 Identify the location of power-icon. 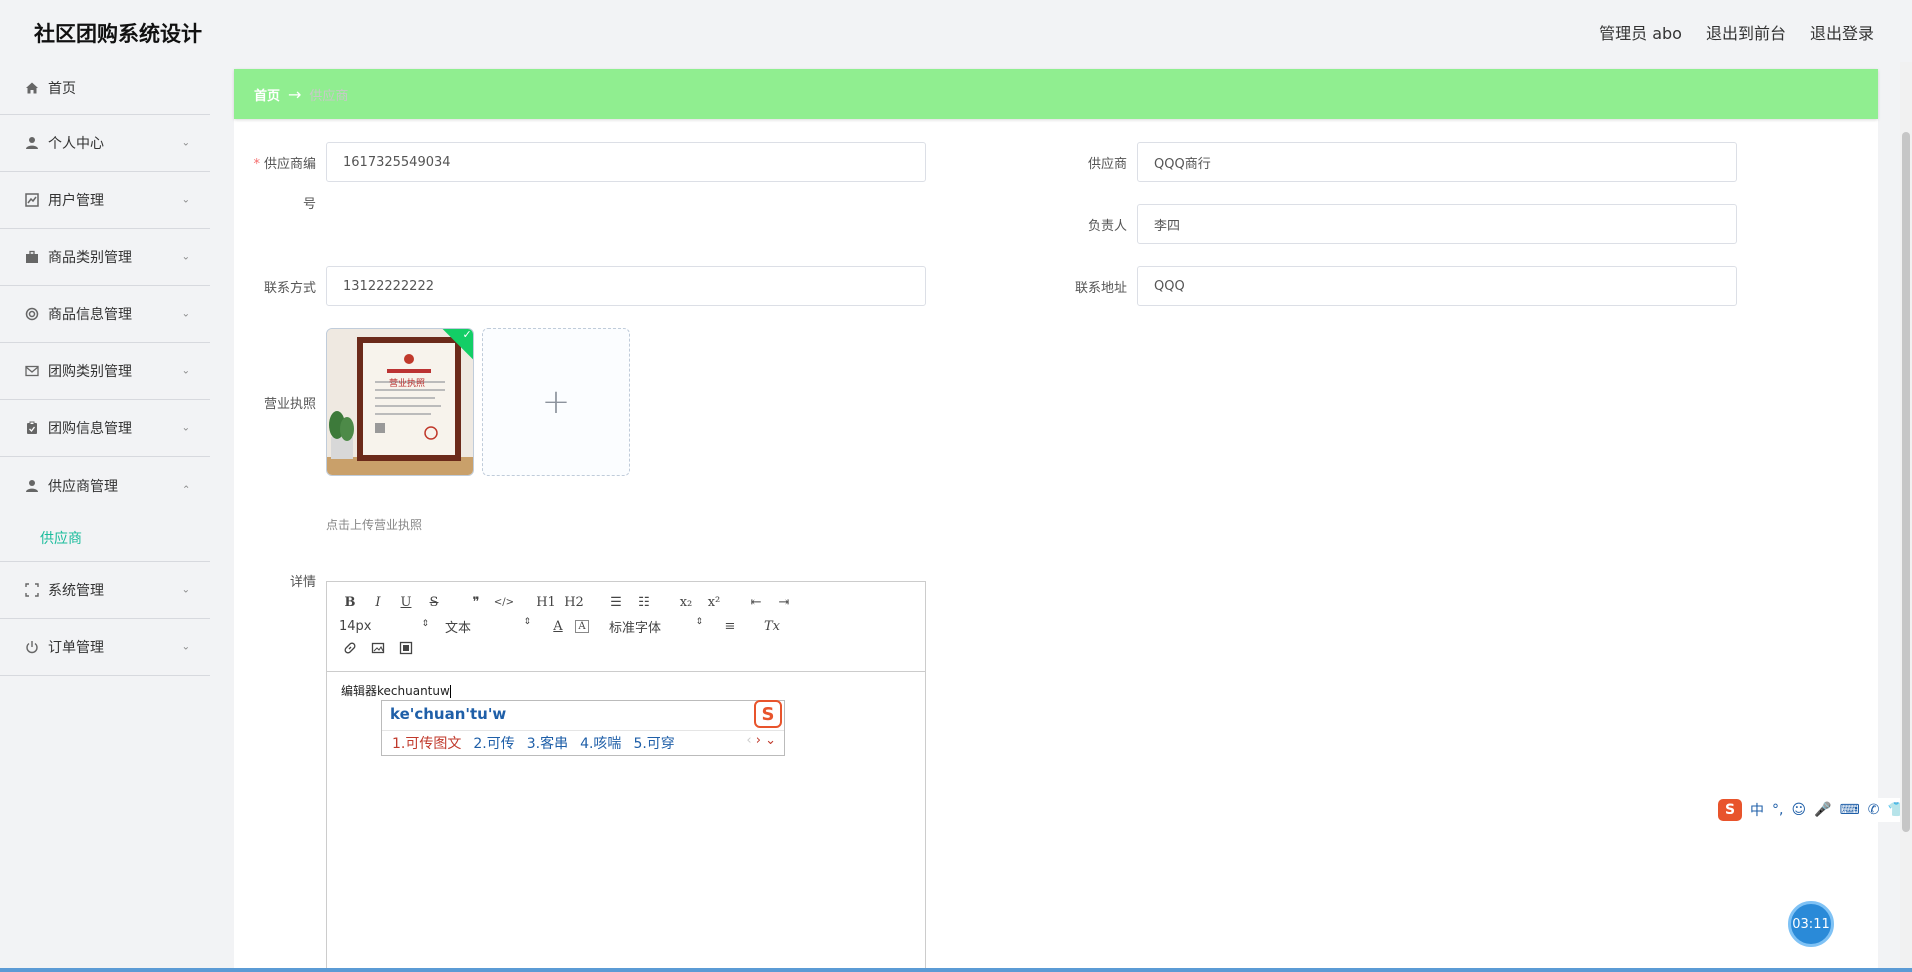
(32, 647).